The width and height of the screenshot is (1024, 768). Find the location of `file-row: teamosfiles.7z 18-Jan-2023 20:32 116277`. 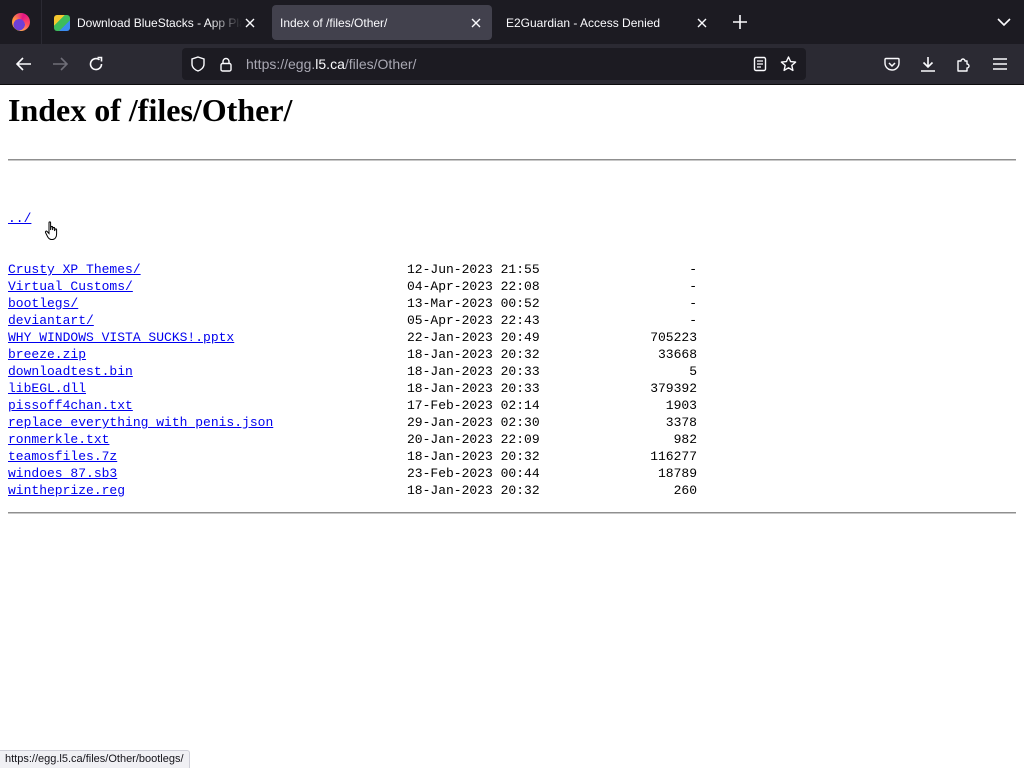

file-row: teamosfiles.7z 18-Jan-2023 20:32 116277 is located at coordinates (512, 456).